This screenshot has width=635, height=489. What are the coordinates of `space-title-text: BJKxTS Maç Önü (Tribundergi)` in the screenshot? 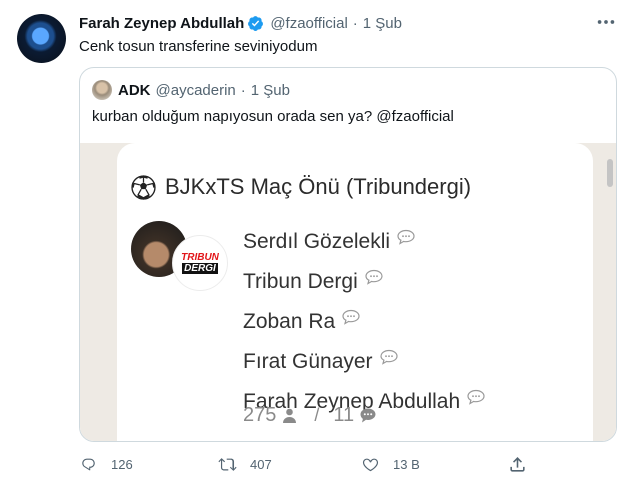 It's located at (318, 186).